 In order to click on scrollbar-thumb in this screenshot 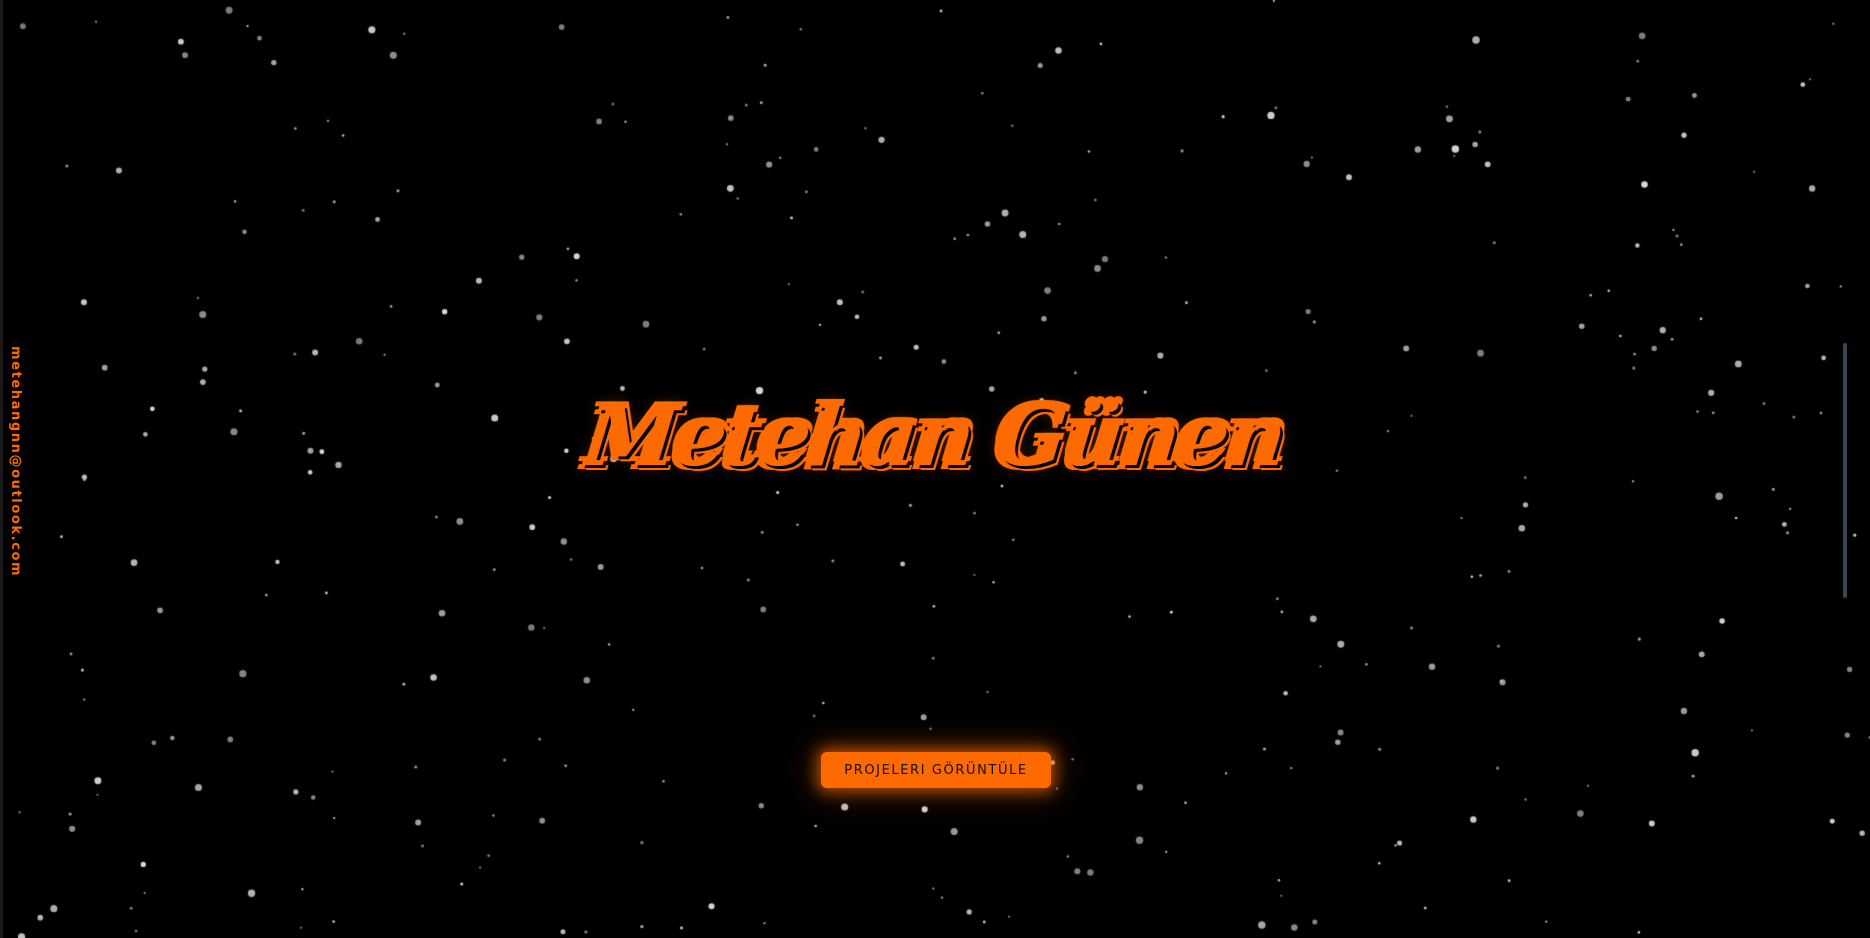, I will do `click(1845, 470)`.